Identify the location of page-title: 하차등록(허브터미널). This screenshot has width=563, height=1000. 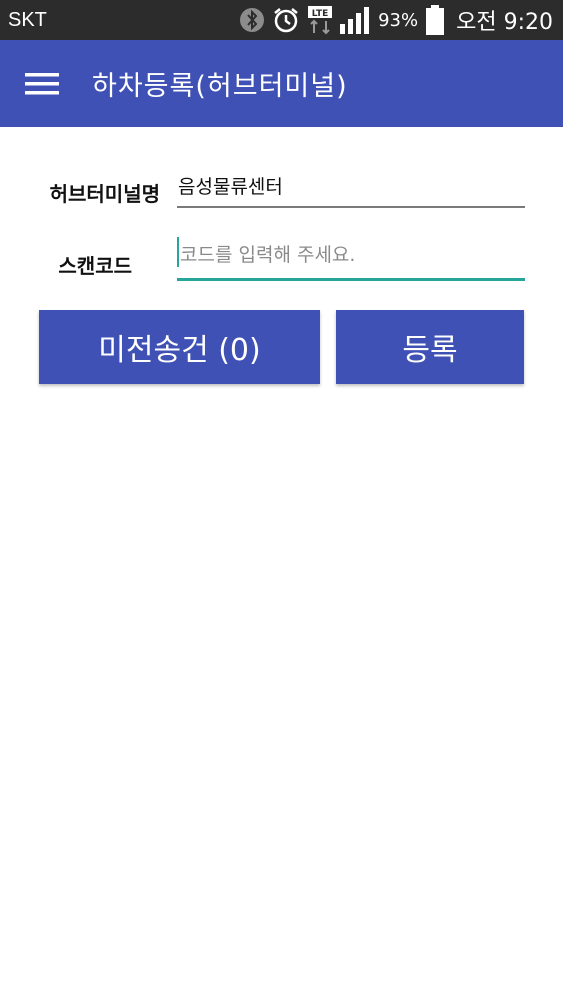
(220, 86).